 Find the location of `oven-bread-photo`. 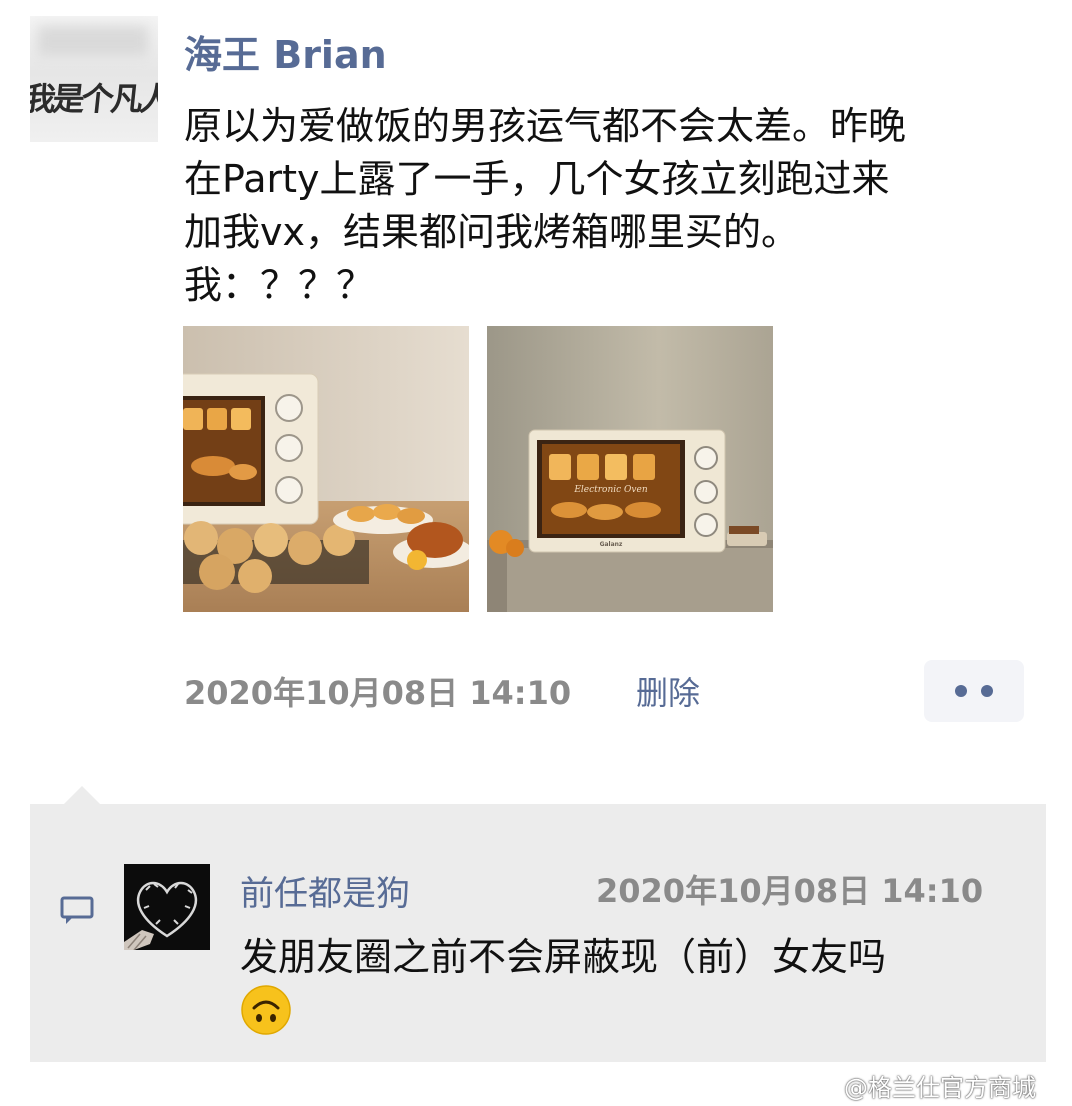

oven-bread-photo is located at coordinates (326, 469).